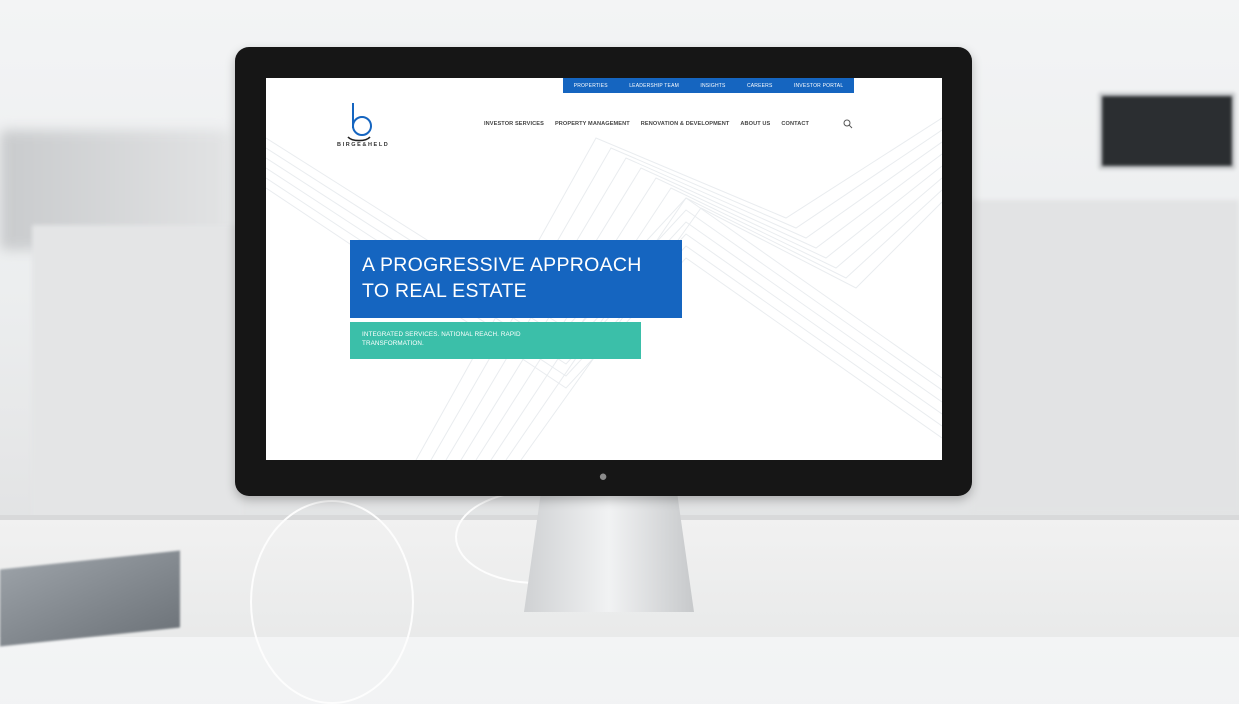 The width and height of the screenshot is (1239, 704). What do you see at coordinates (1105, 355) in the screenshot?
I see `background-cubicle-right` at bounding box center [1105, 355].